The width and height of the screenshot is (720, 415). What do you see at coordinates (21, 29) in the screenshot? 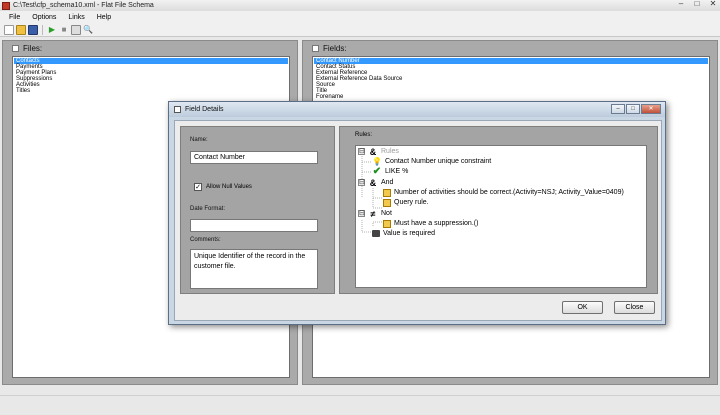
I see `open-icon` at bounding box center [21, 29].